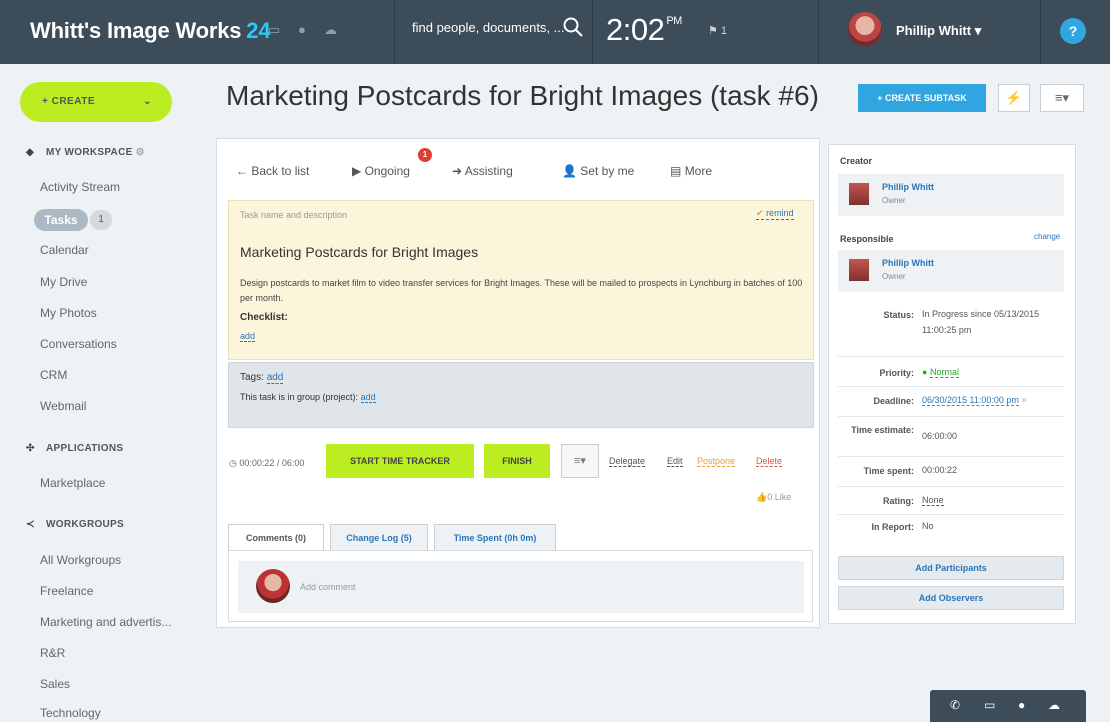 The width and height of the screenshot is (1110, 722). I want to click on in-report-value: No, so click(928, 526).